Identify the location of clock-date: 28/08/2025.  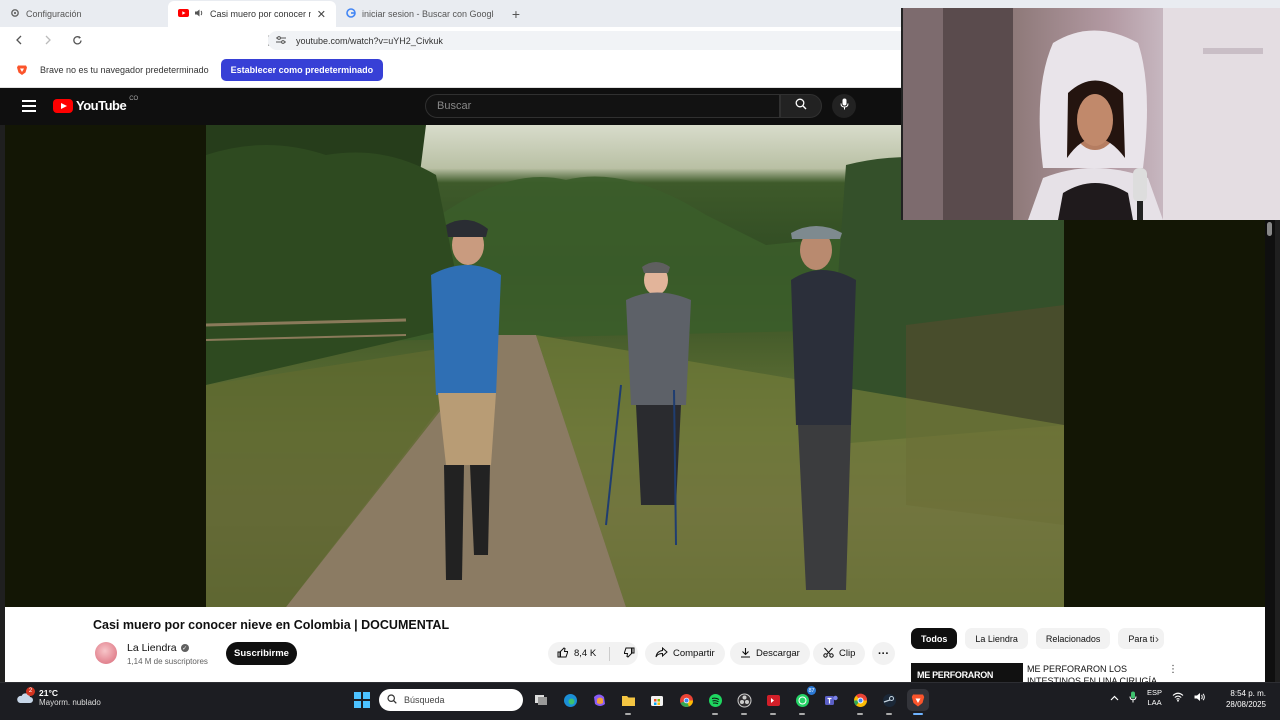
(1245, 704).